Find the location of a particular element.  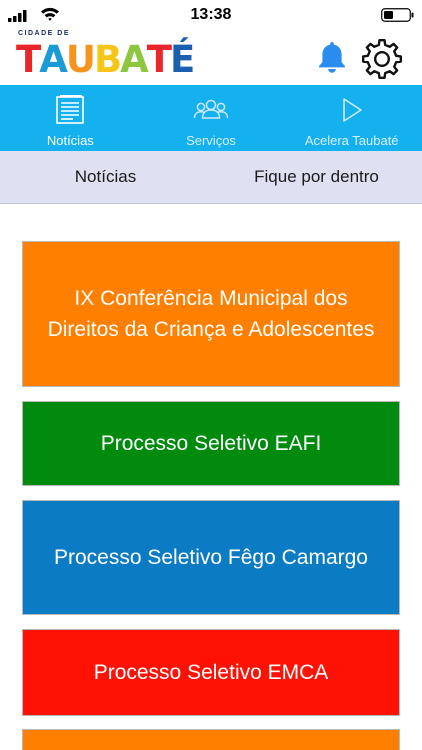

news-card: Processo Seletivo EAFI is located at coordinates (211, 443).